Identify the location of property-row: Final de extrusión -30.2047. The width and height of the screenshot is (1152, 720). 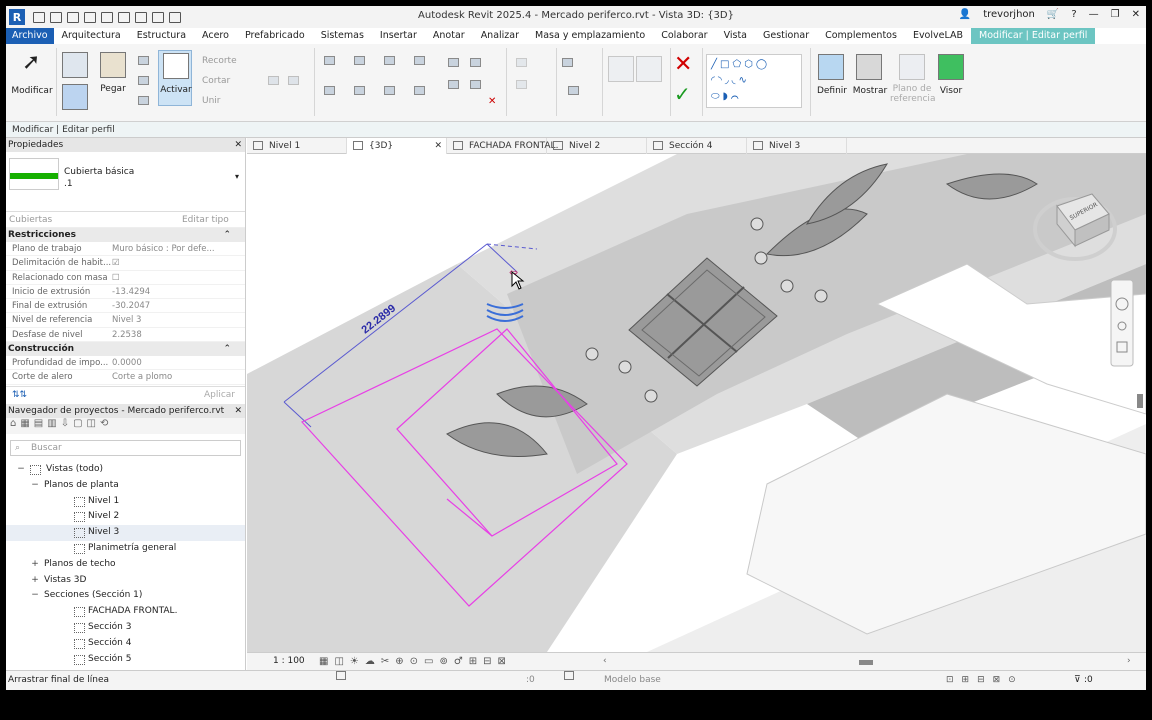
(125, 306).